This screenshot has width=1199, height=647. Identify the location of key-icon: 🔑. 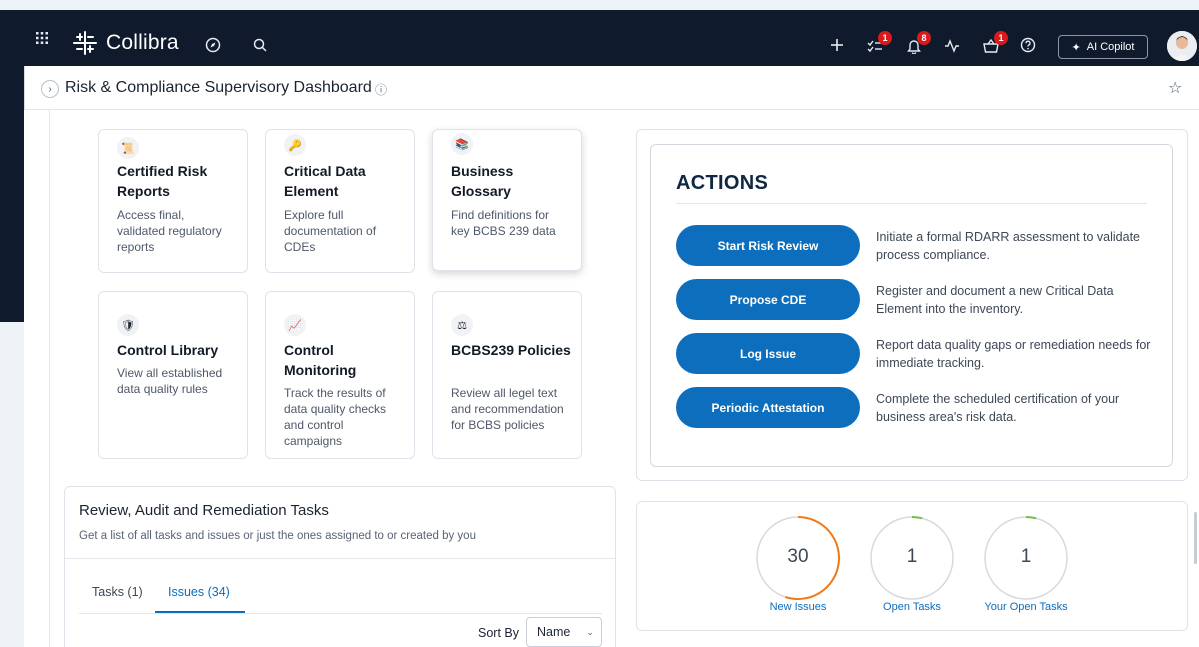
(295, 145).